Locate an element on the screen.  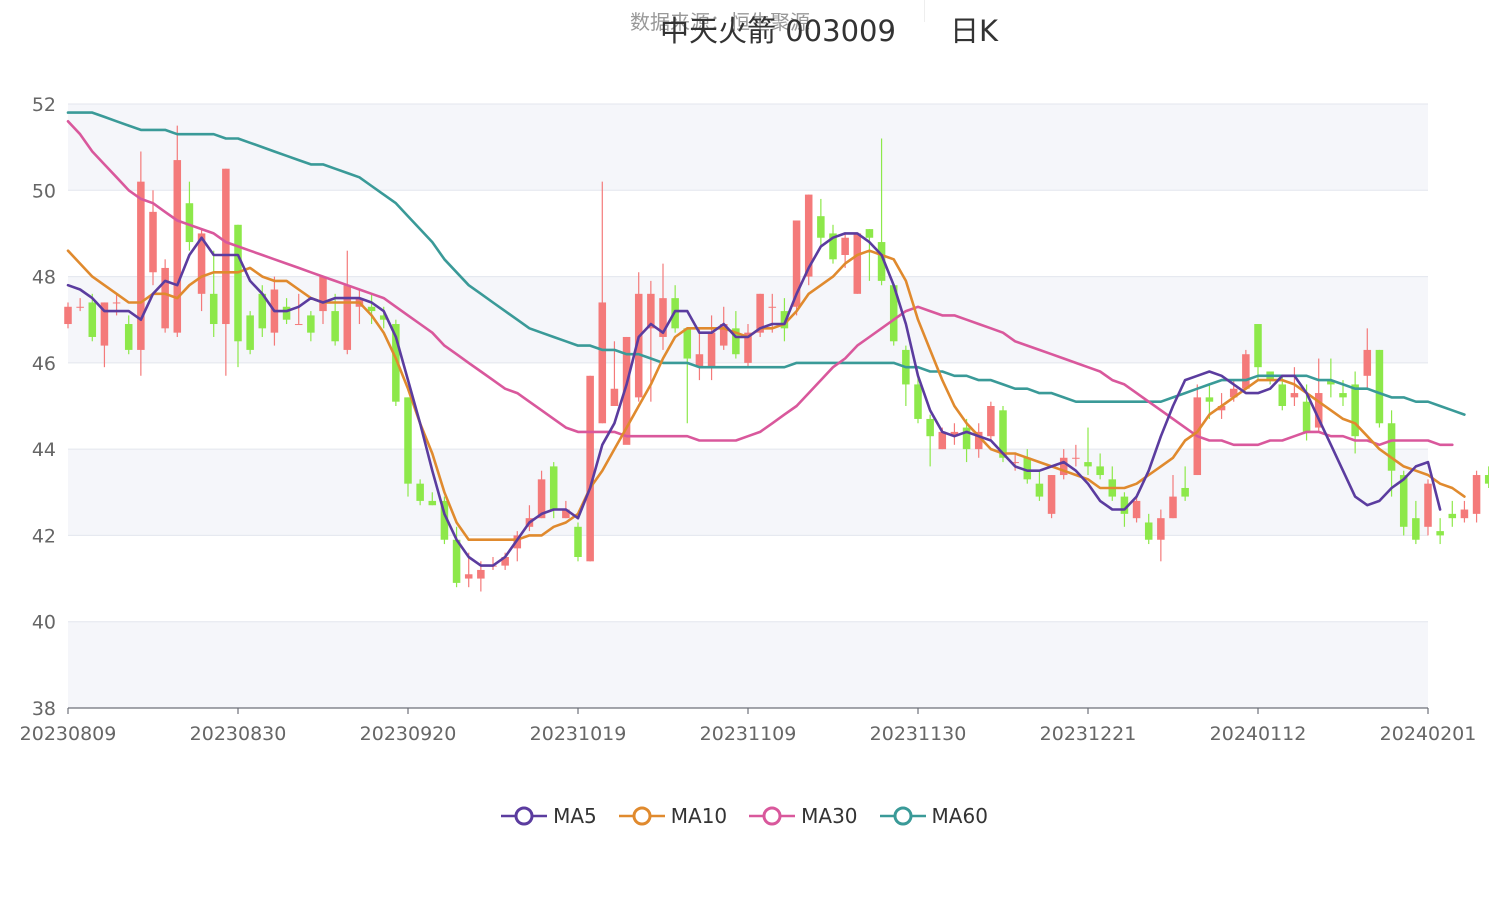
x-tick-label: 20231130 is located at coordinates (918, 734).